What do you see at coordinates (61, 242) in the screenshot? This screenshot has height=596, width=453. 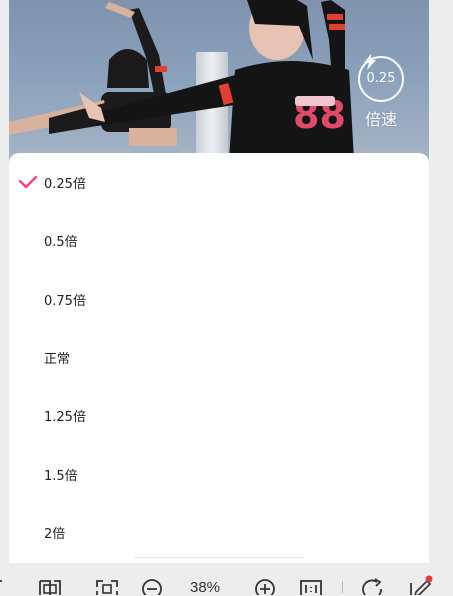 I see `speed-option-label: 0.5倍` at bounding box center [61, 242].